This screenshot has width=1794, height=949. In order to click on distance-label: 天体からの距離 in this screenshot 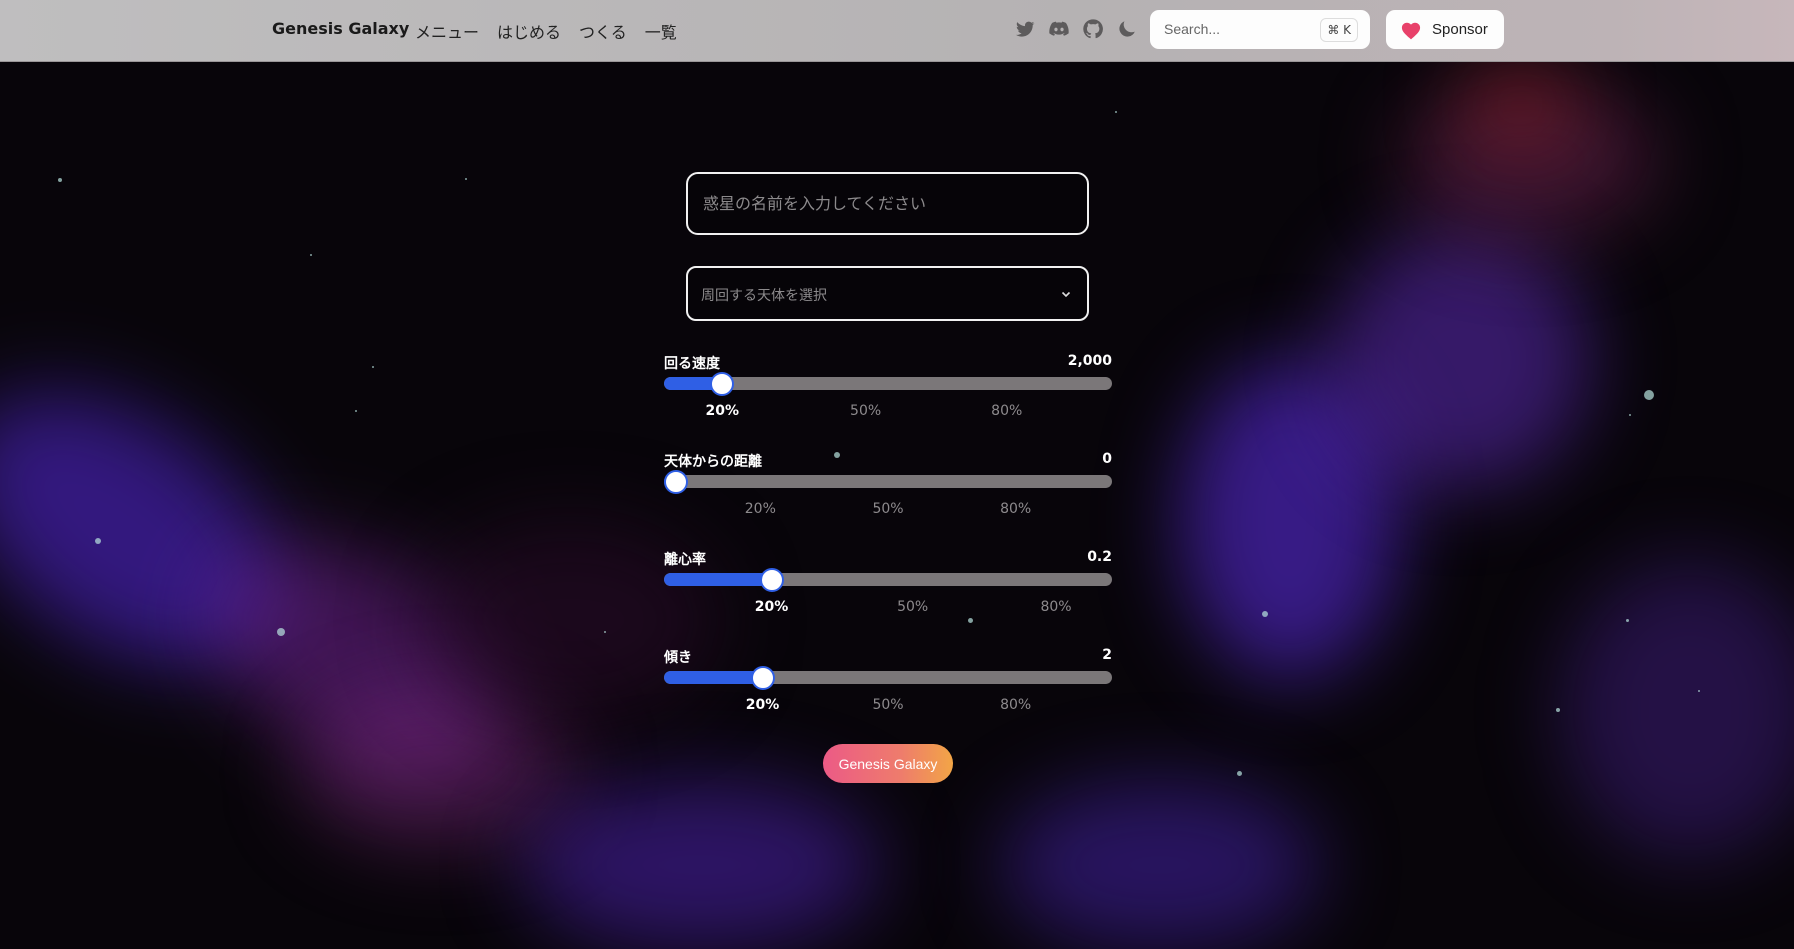, I will do `click(713, 462)`.